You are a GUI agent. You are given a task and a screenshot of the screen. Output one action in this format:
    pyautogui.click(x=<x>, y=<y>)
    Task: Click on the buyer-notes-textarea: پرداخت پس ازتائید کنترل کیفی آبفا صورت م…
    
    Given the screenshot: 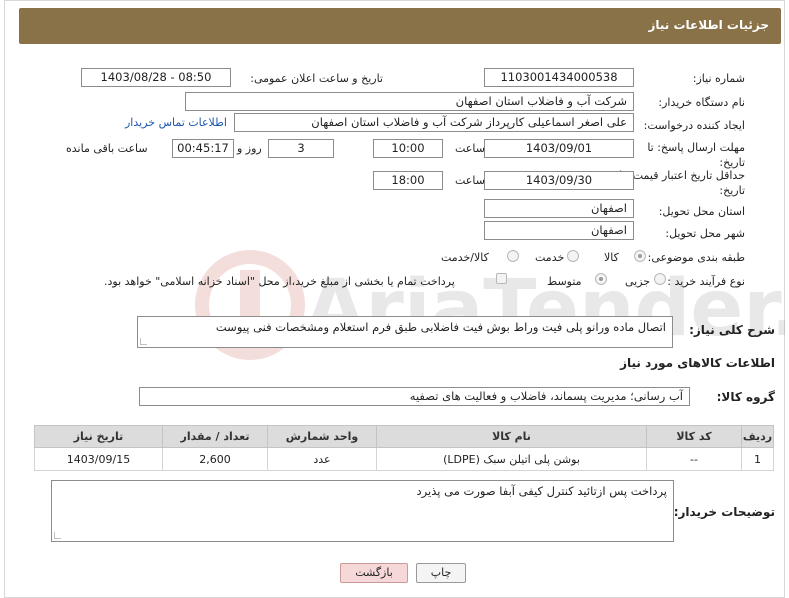 What is the action you would take?
    pyautogui.click(x=362, y=511)
    